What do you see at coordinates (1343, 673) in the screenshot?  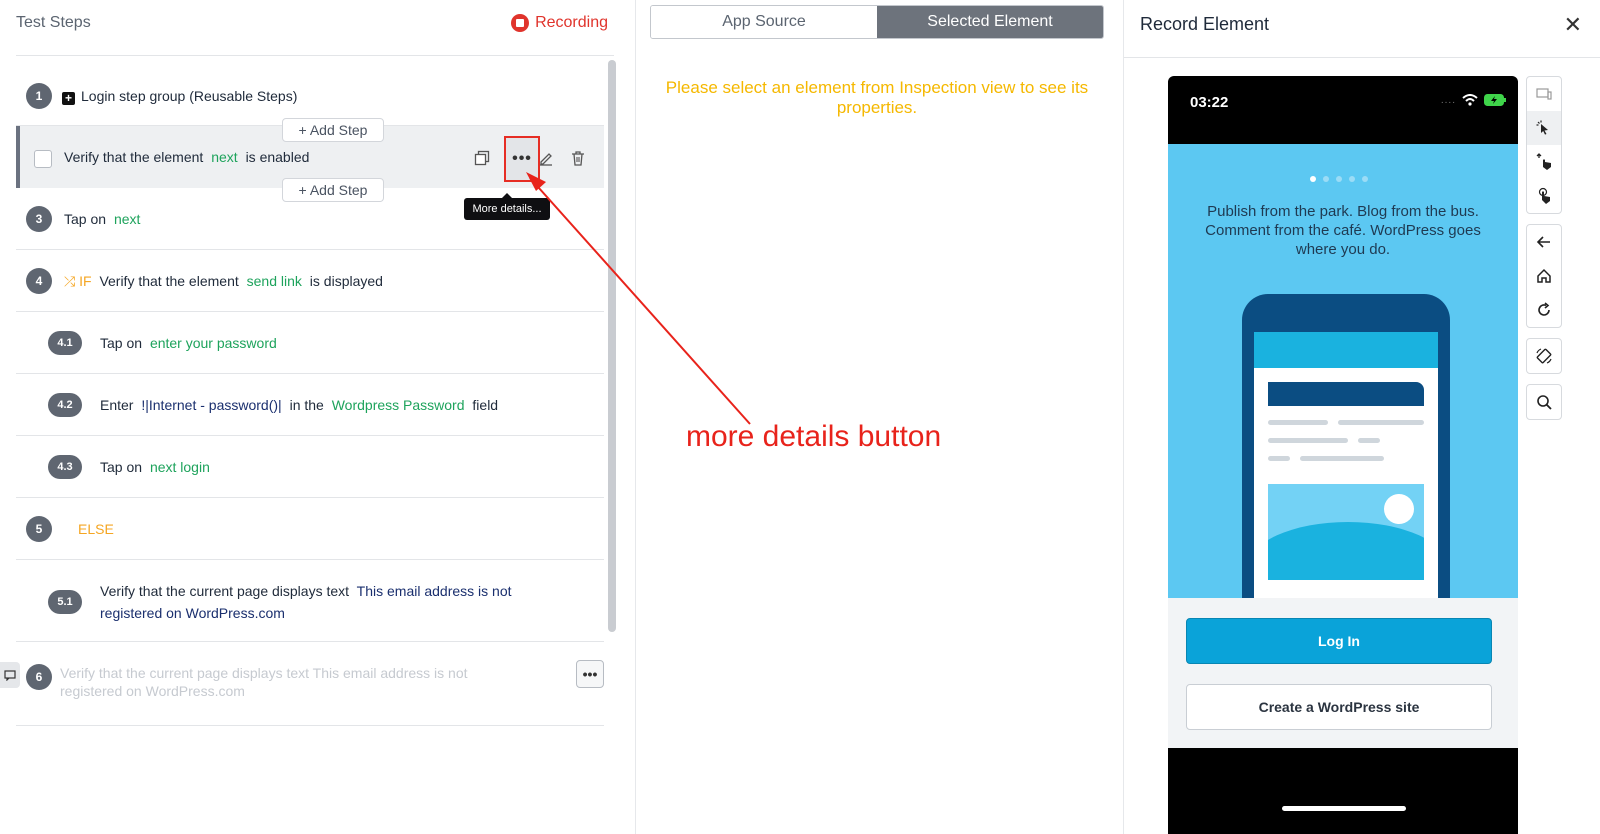 I see `auth-buttons-area: Log In Create a WordPress site` at bounding box center [1343, 673].